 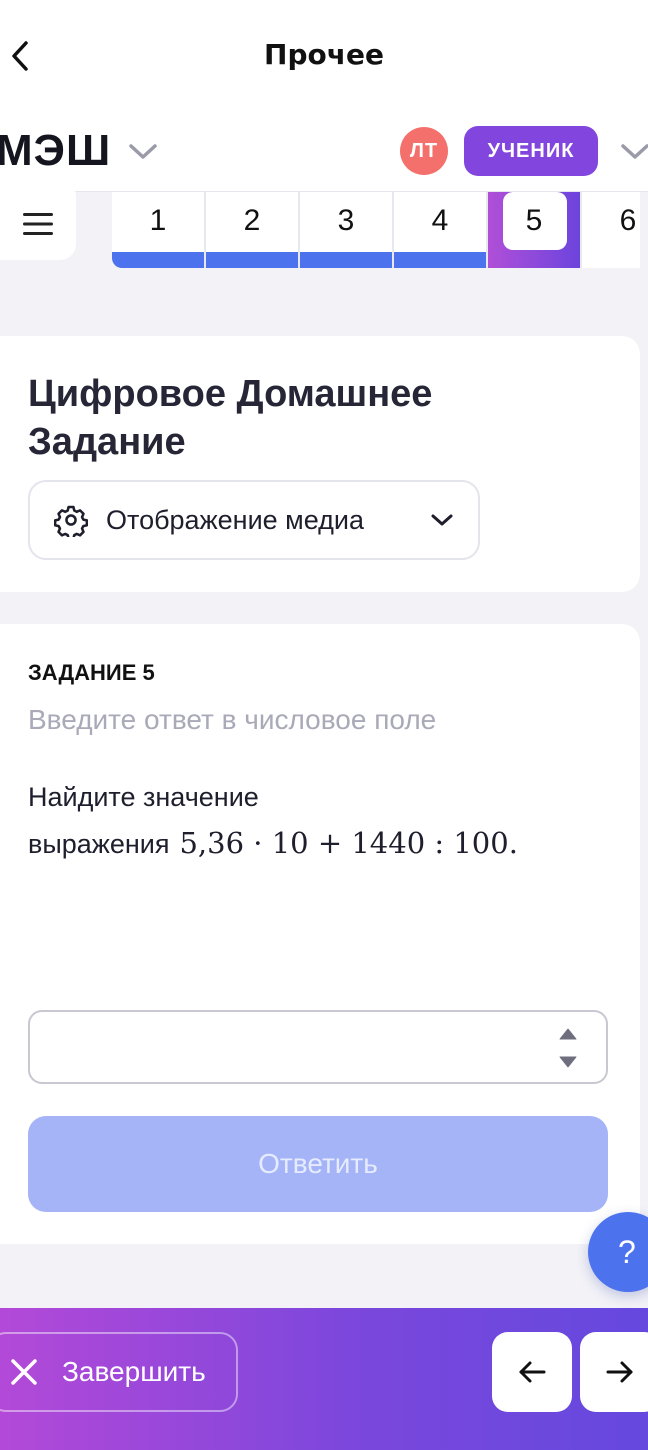 I want to click on hamburger-menu-icon, so click(x=38, y=224).